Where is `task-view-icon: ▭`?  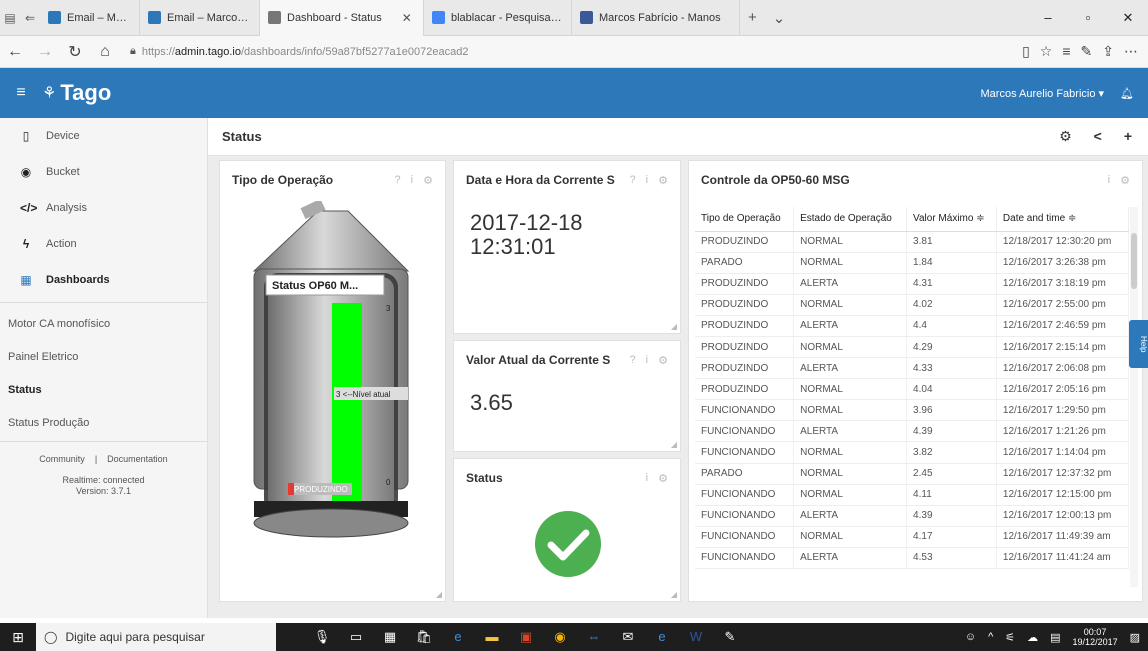 task-view-icon: ▭ is located at coordinates (356, 637).